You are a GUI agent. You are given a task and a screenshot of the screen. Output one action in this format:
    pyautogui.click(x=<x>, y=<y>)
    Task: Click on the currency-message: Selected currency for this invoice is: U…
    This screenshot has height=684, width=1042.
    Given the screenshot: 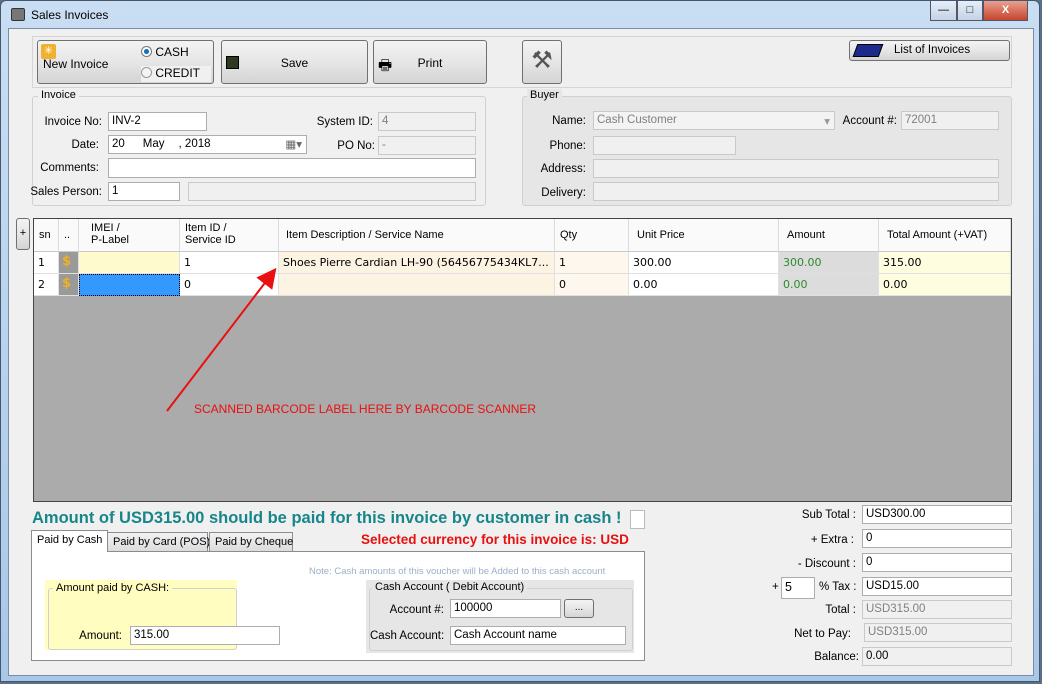 What is the action you would take?
    pyautogui.click(x=495, y=539)
    